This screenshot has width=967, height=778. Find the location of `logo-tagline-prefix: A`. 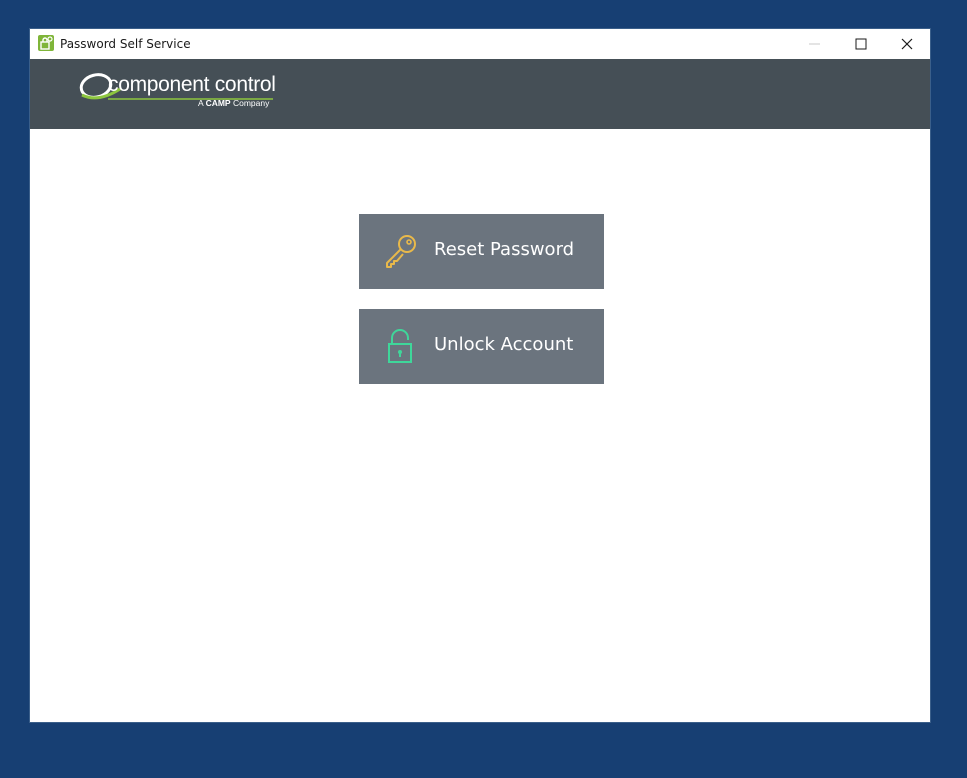

logo-tagline-prefix: A is located at coordinates (202, 103).